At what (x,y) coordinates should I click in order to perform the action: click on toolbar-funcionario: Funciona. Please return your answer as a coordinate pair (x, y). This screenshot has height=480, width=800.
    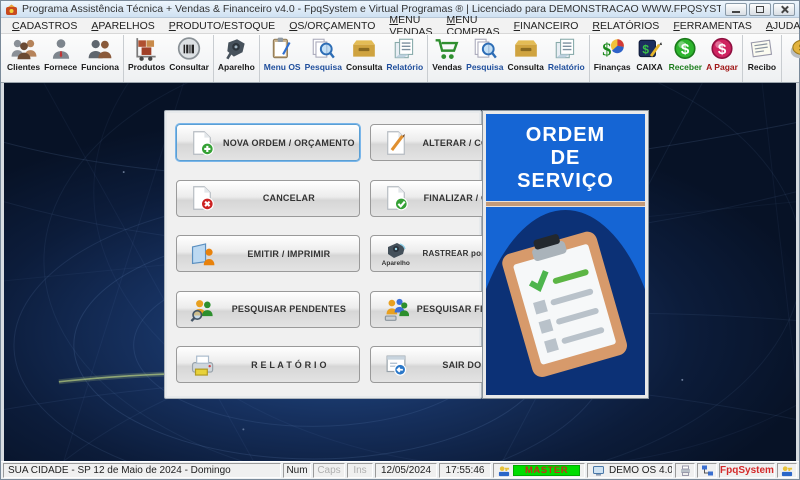
    Looking at the image, I should click on (100, 58).